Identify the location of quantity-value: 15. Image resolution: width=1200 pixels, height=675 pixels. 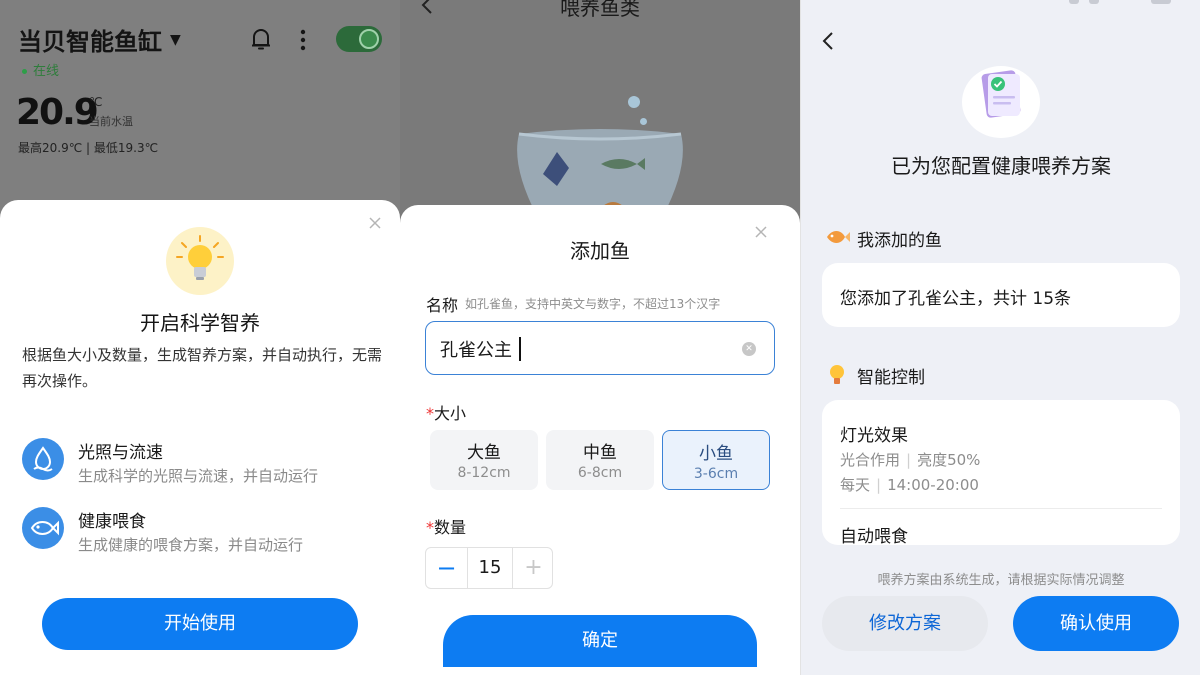
(490, 568).